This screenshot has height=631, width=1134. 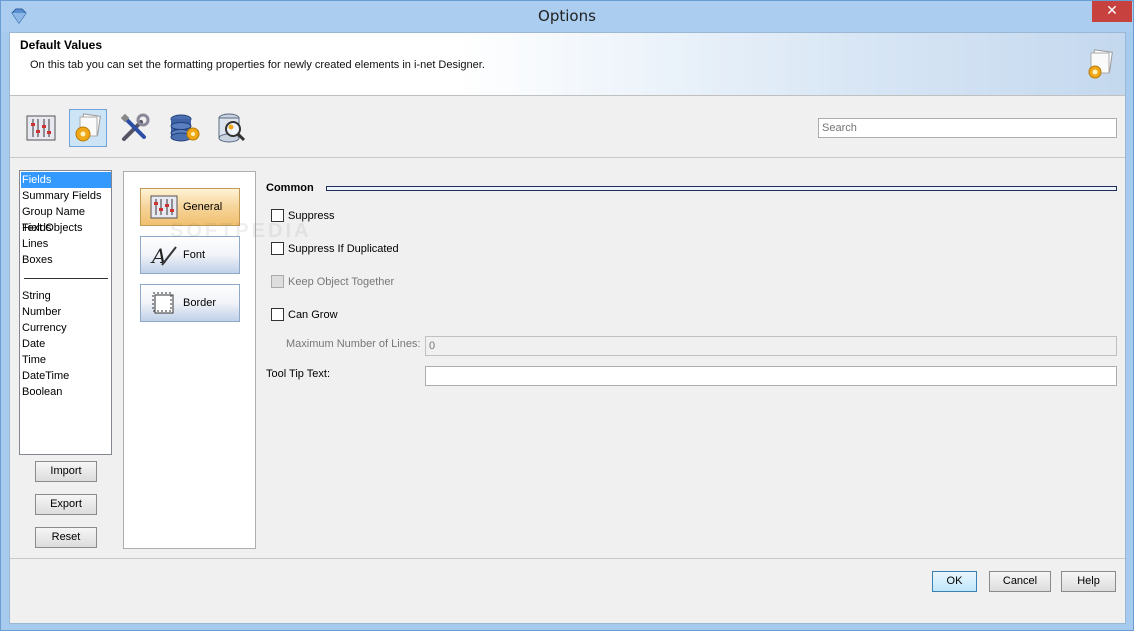 What do you see at coordinates (200, 303) in the screenshot?
I see `category-label: Border` at bounding box center [200, 303].